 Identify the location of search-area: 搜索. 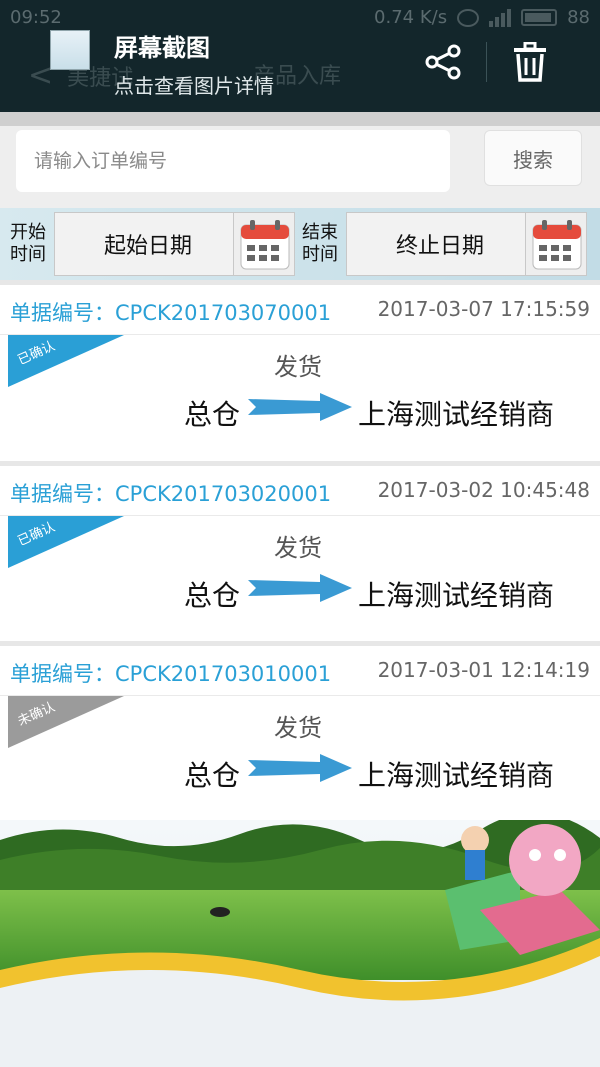
(300, 167).